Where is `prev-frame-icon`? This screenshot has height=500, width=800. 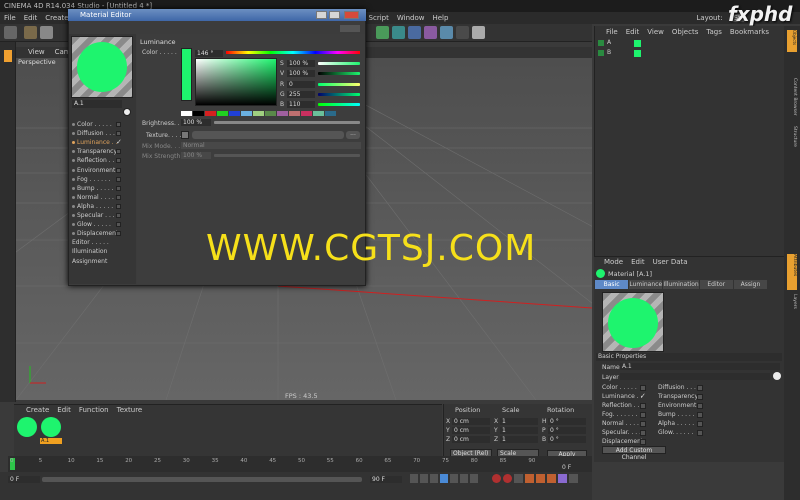
prev-frame-icon is located at coordinates (434, 478).